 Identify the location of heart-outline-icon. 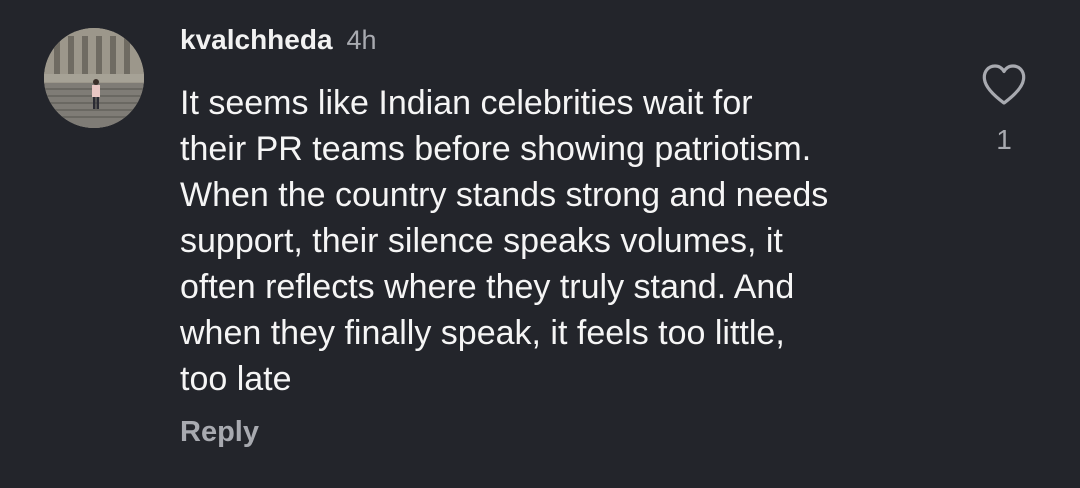
(1004, 84).